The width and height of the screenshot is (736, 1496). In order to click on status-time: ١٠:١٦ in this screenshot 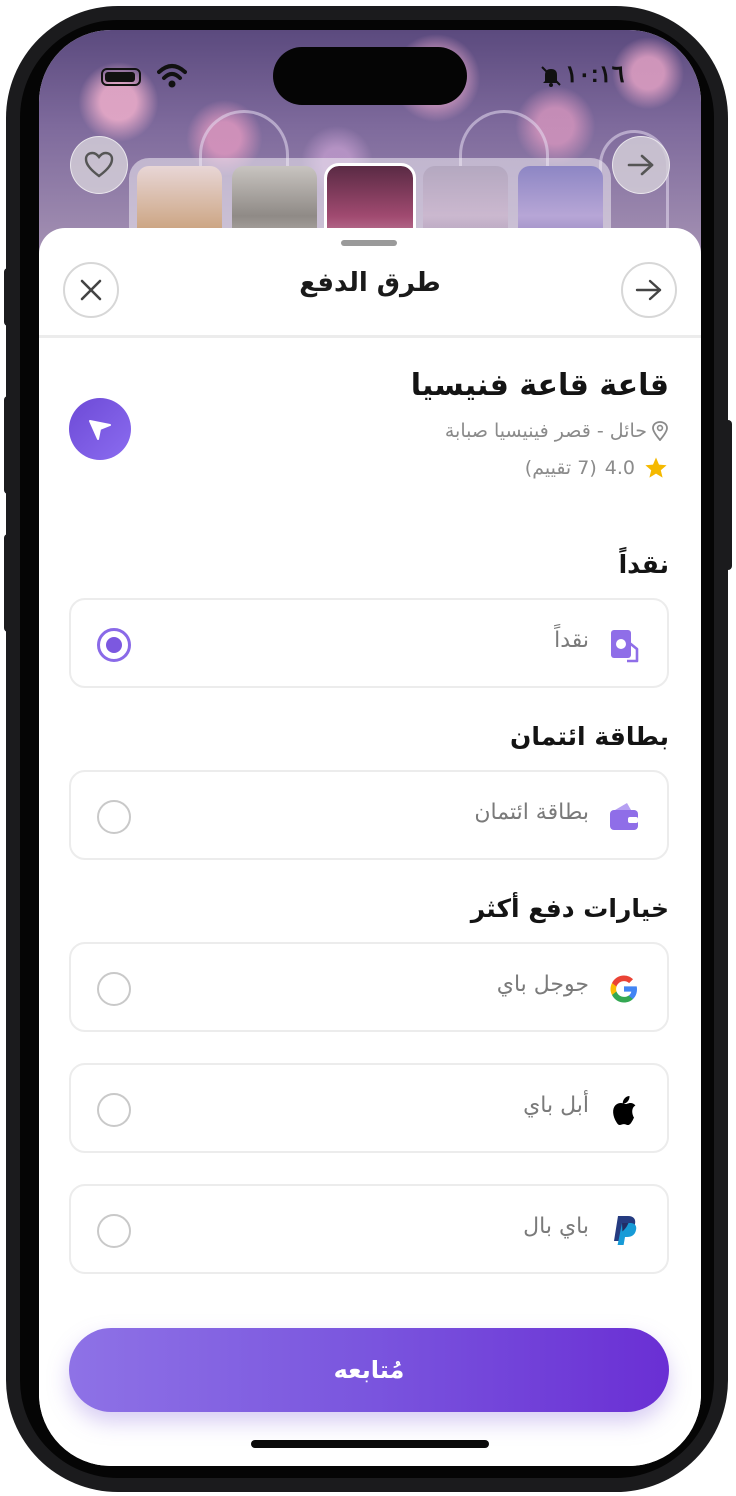, I will do `click(595, 74)`.